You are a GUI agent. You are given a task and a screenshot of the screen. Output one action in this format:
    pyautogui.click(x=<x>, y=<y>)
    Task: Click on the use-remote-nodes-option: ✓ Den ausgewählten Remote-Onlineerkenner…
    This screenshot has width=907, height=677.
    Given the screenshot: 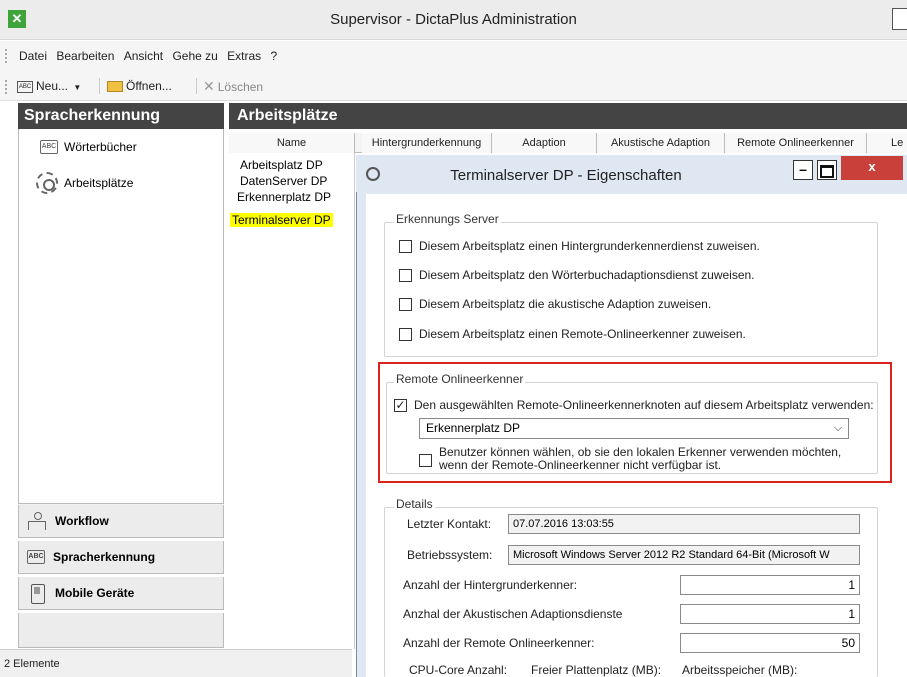 What is the action you would take?
    pyautogui.click(x=634, y=405)
    